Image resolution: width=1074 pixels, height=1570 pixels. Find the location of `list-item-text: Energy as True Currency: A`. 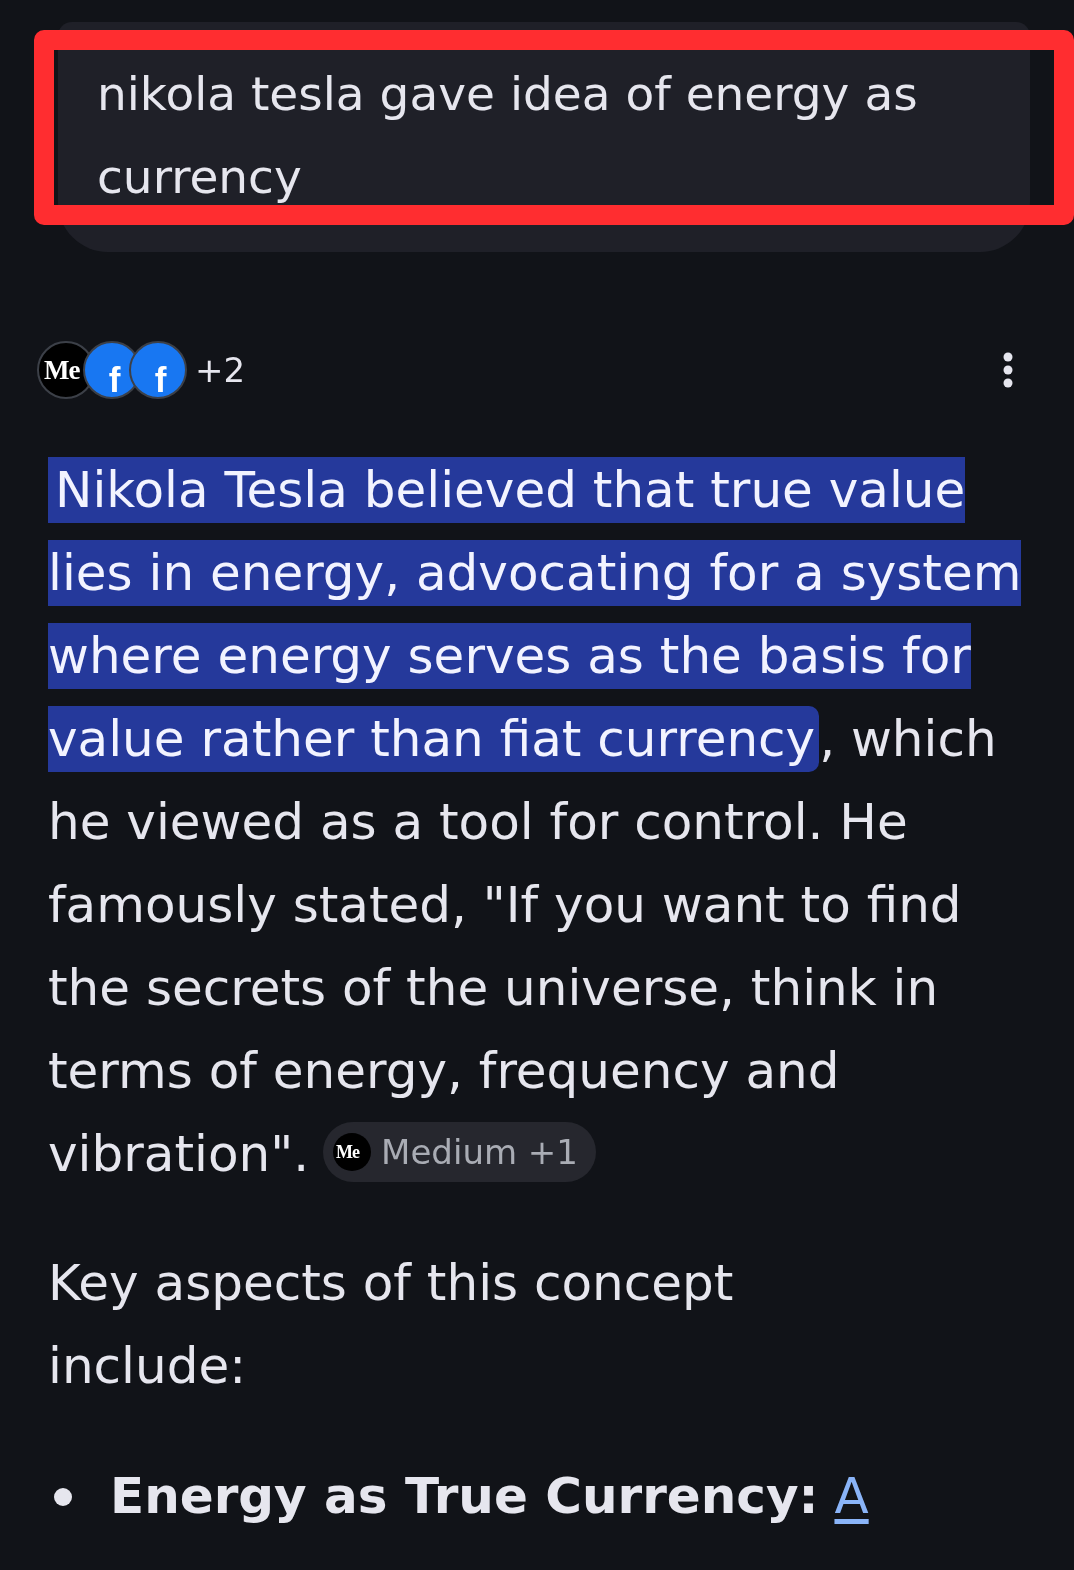

list-item-text: Energy as True Currency: A is located at coordinates (489, 1496).